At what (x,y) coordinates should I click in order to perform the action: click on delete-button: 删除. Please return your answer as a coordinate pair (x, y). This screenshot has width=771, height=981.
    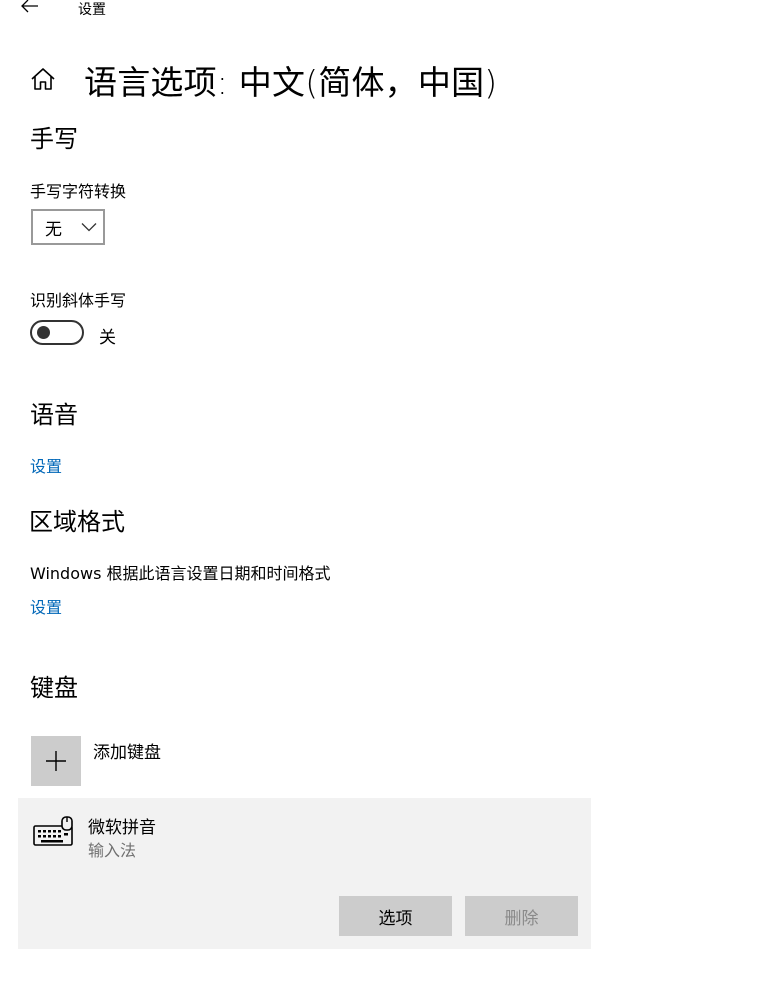
    Looking at the image, I should click on (521, 916).